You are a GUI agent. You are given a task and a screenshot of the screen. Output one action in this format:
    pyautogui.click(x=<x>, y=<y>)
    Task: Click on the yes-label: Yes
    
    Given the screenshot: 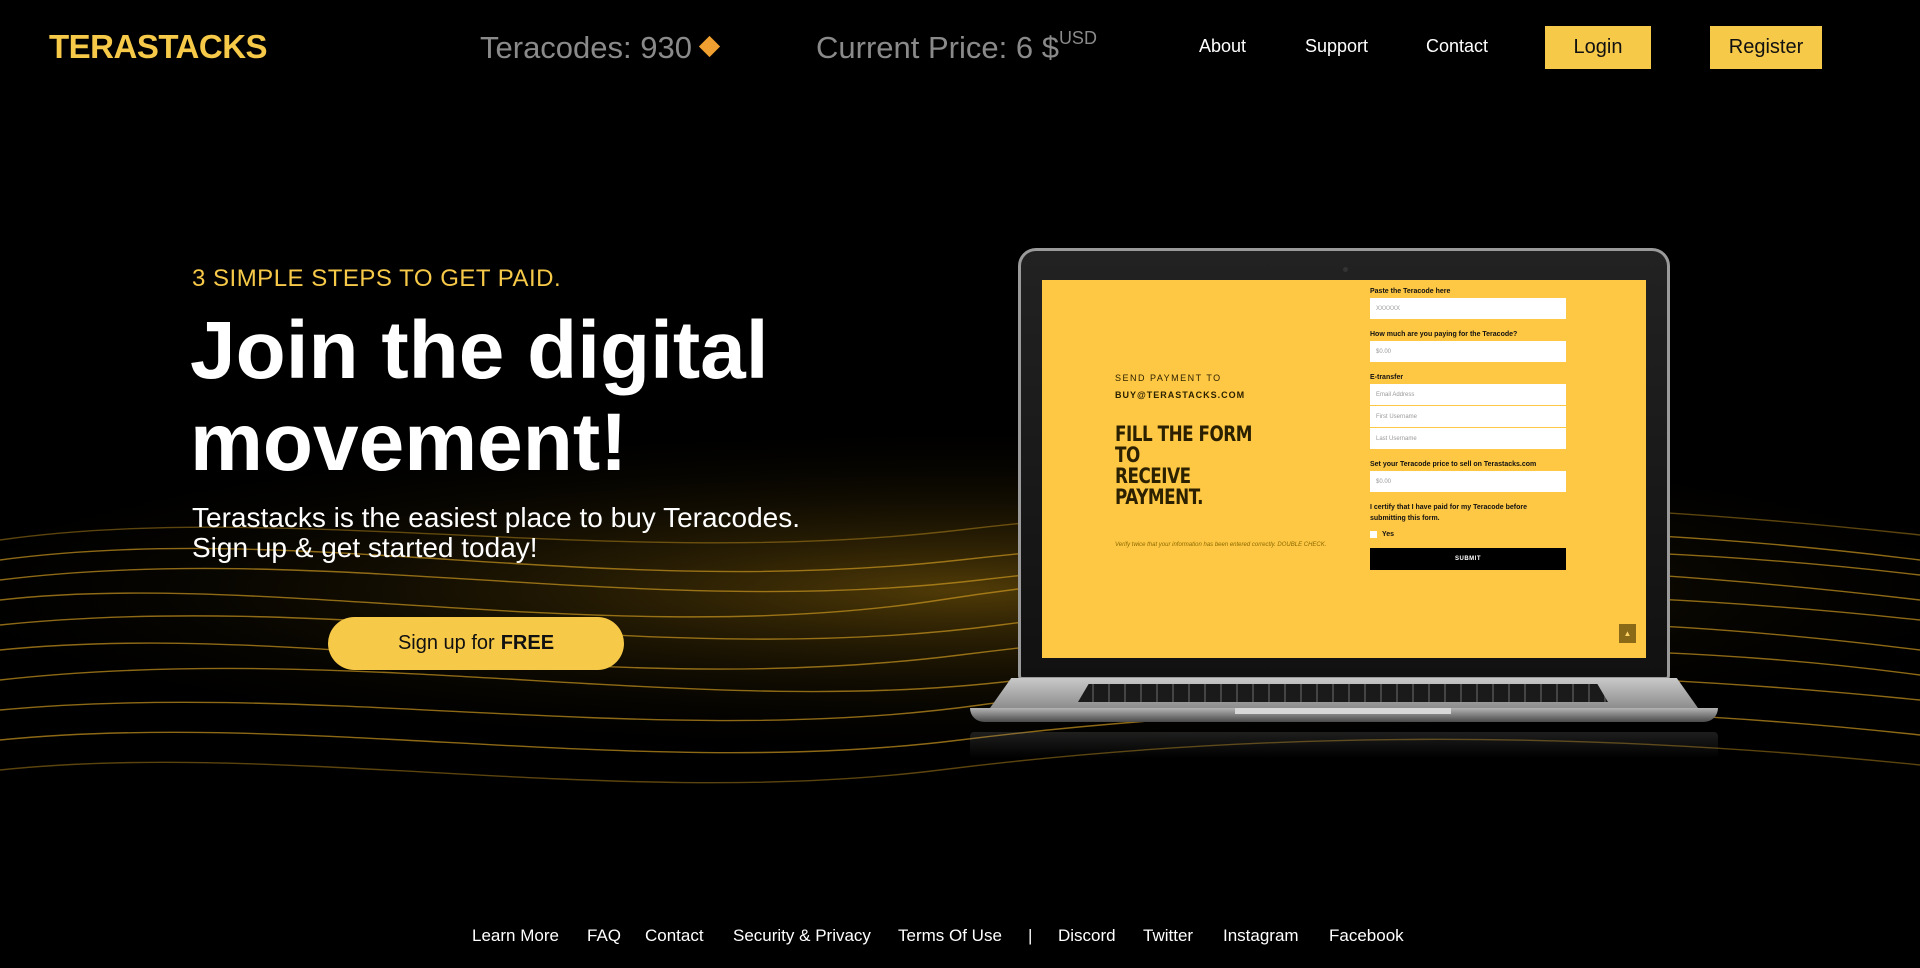 What is the action you would take?
    pyautogui.click(x=1388, y=534)
    